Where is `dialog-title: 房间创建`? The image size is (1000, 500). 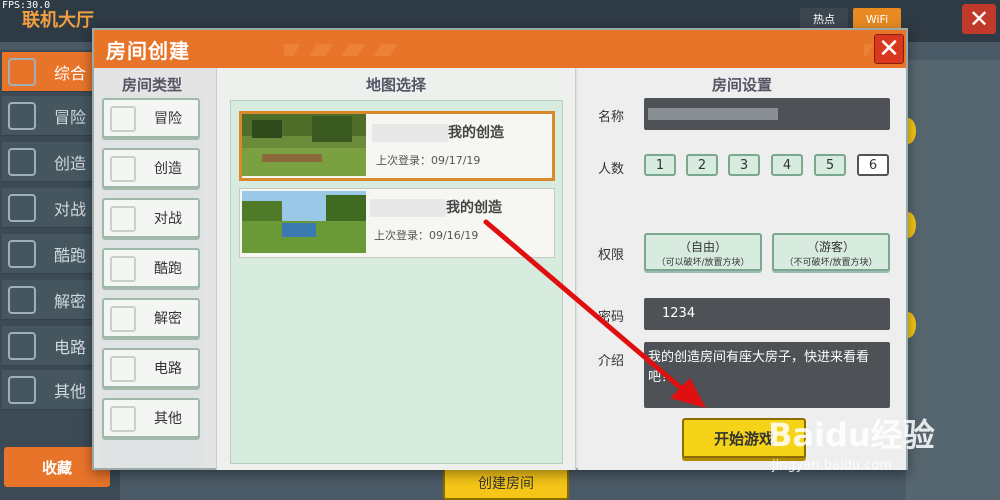
dialog-title: 房间创建 is located at coordinates (148, 51).